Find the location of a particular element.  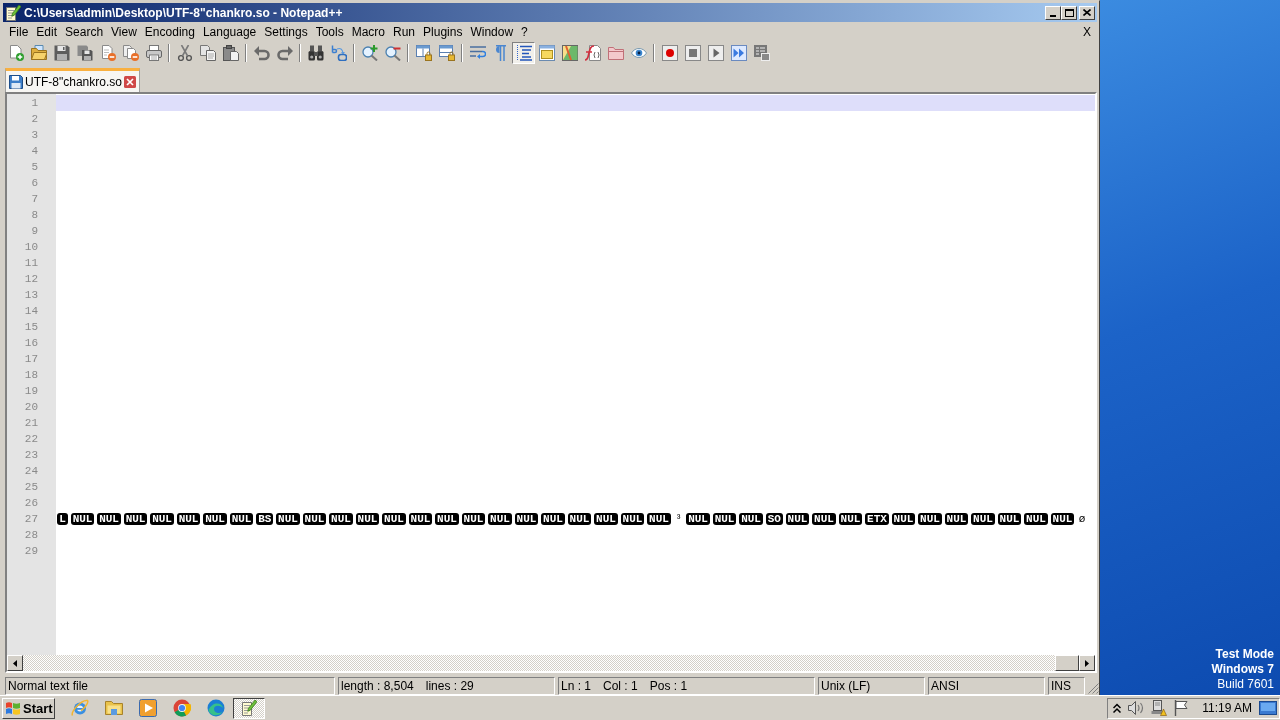

media-player-icon is located at coordinates (148, 708).